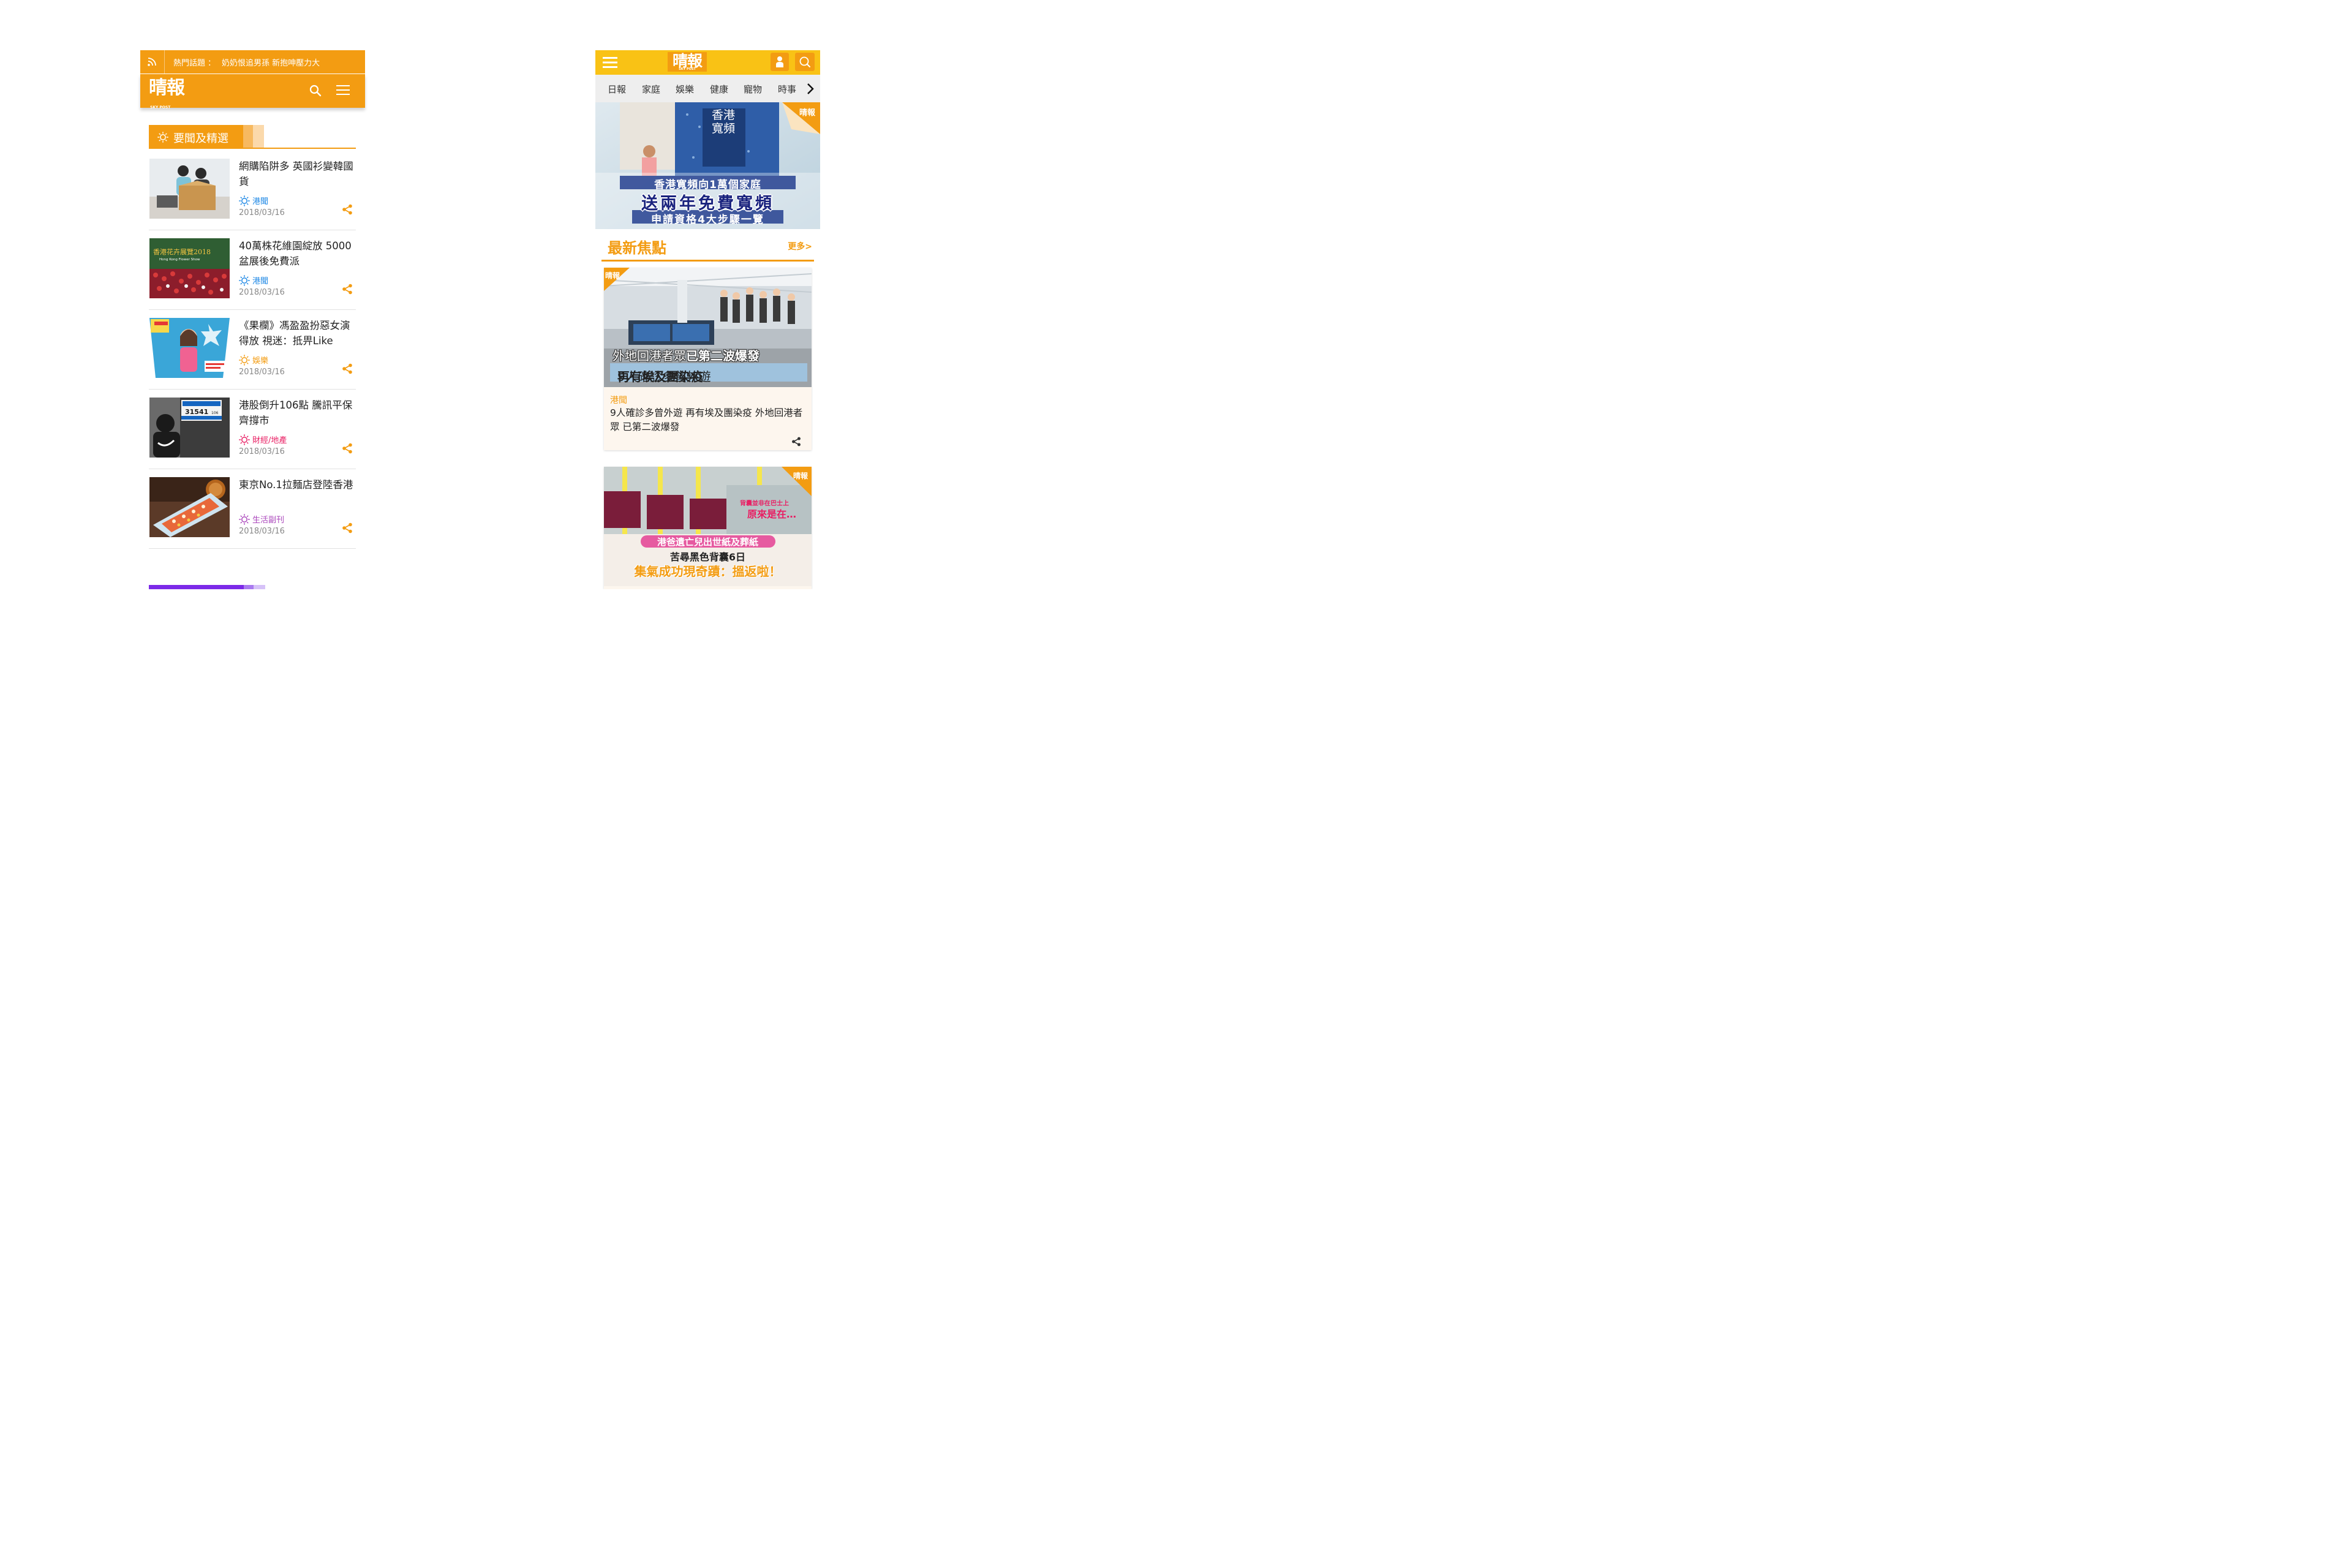 This screenshot has height=1568, width=2352. I want to click on drama-poster-icon, so click(190, 348).